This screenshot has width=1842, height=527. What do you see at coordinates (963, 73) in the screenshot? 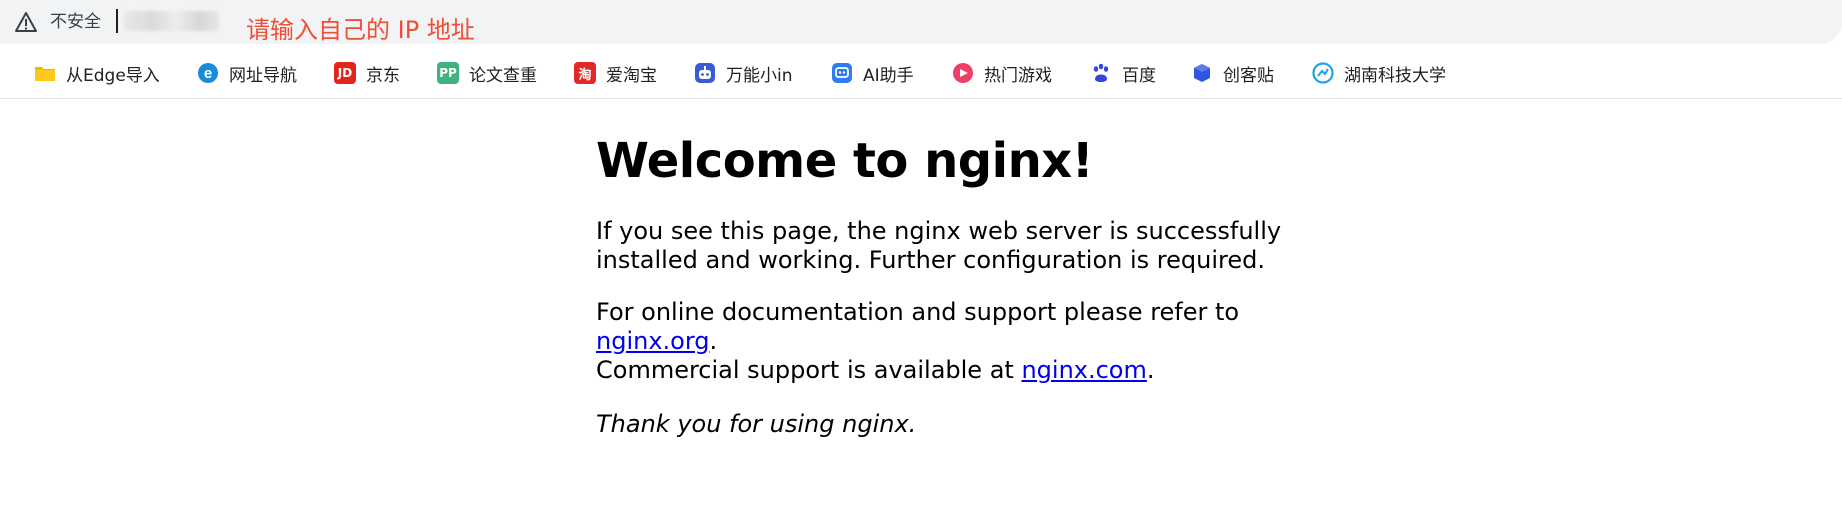
I see `game-icon` at bounding box center [963, 73].